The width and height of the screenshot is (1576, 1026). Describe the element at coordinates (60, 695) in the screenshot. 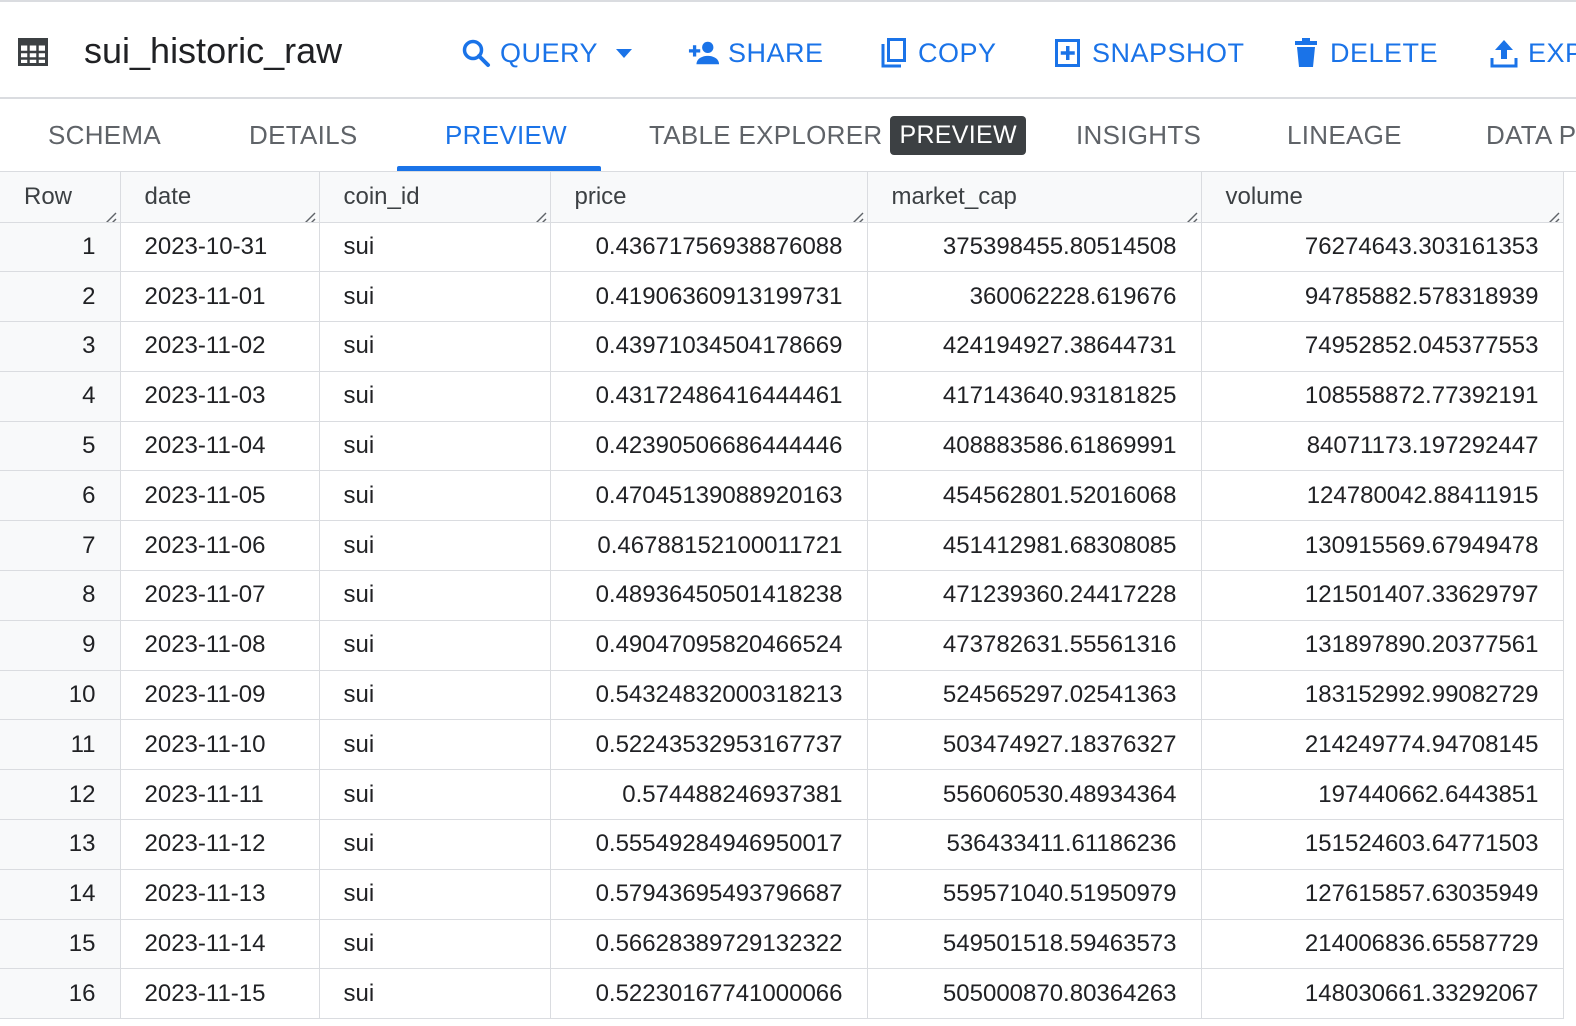

I see `row-number-cell: 10` at that location.